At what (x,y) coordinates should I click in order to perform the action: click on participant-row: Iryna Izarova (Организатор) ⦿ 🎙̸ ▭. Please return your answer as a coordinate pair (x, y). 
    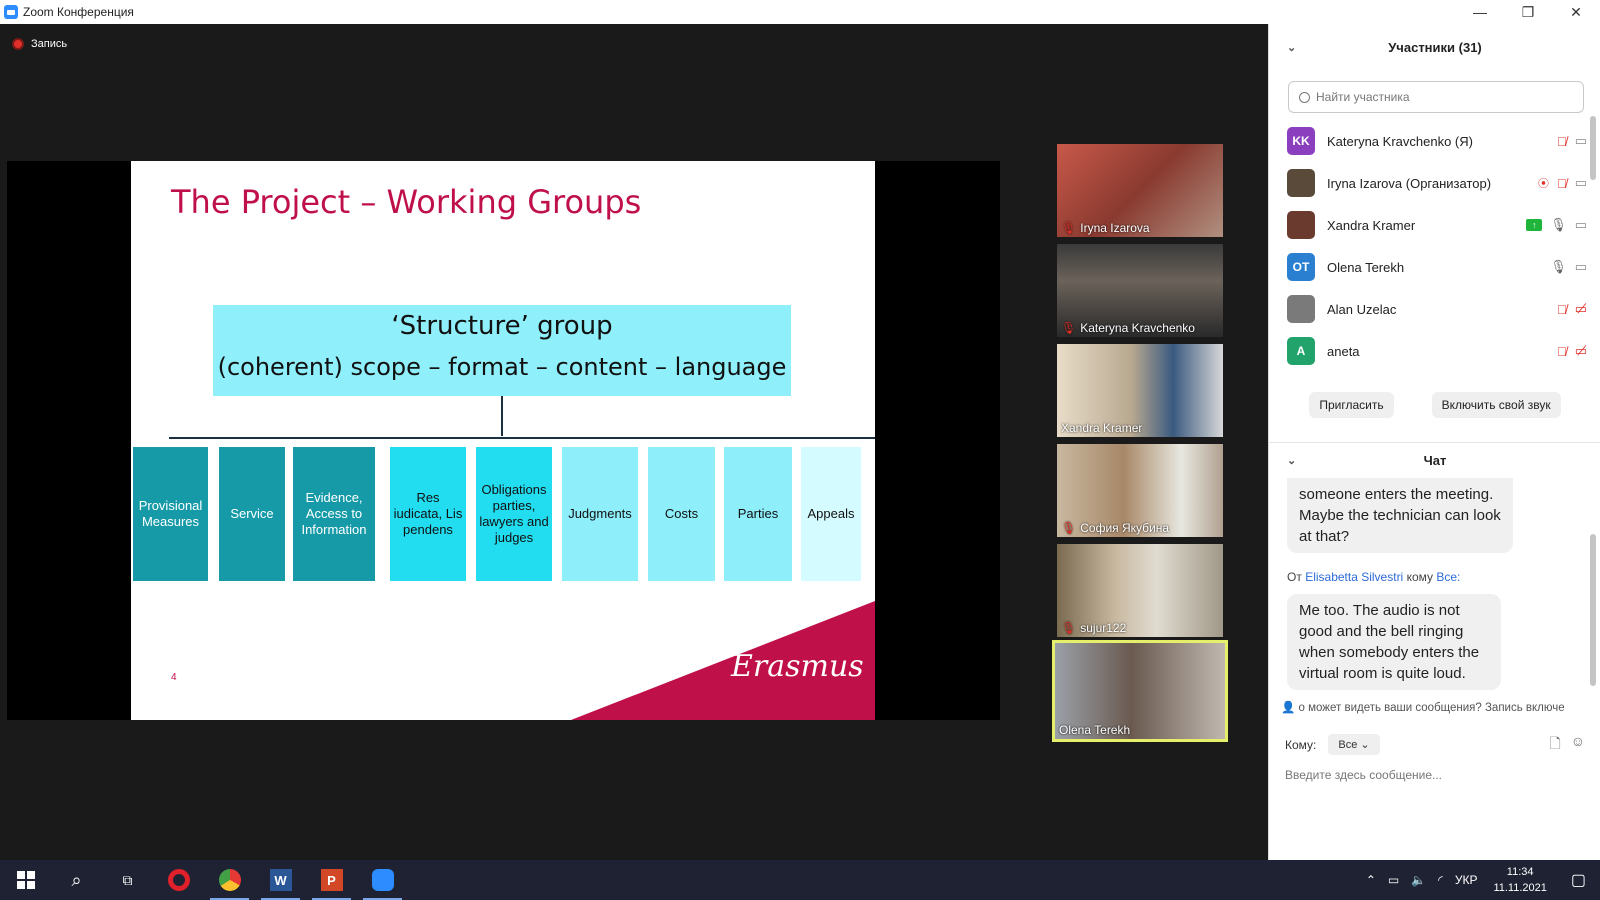
    Looking at the image, I should click on (1437, 183).